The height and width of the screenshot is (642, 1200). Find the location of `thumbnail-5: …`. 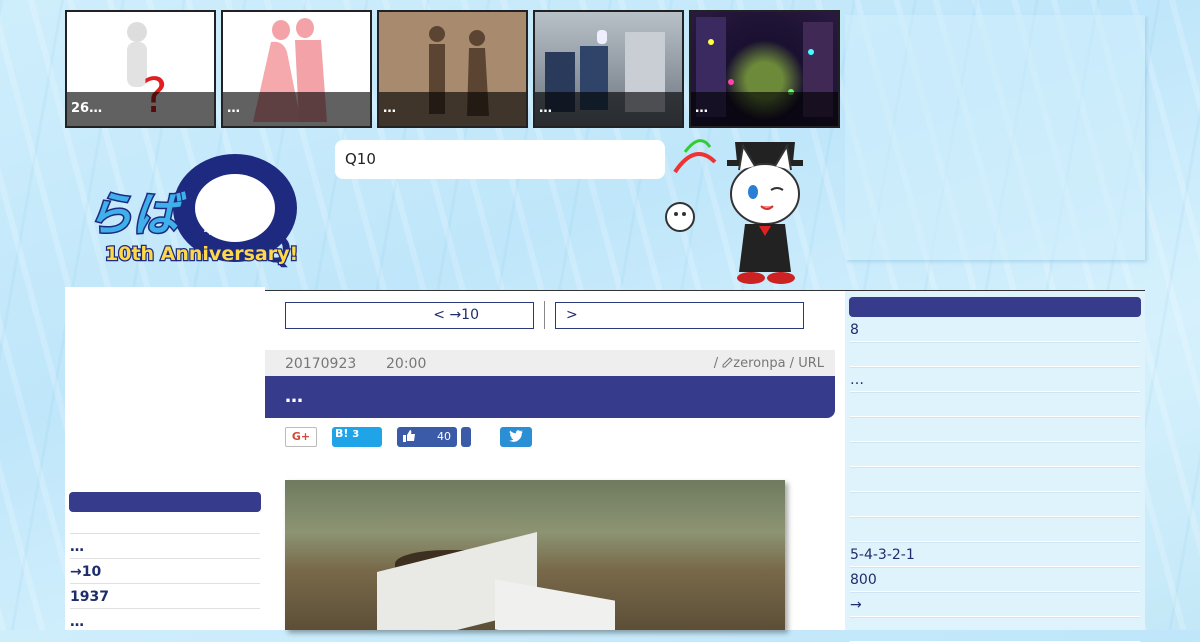

thumbnail-5: … is located at coordinates (764, 69).